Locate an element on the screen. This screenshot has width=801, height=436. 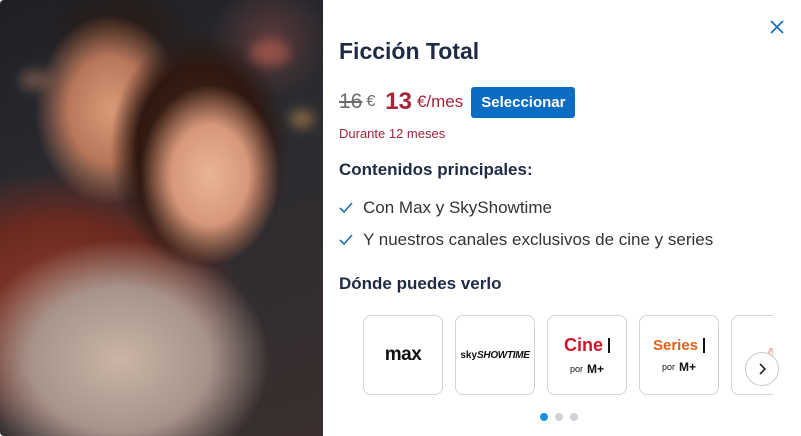
carousel-pagination is located at coordinates (559, 417).